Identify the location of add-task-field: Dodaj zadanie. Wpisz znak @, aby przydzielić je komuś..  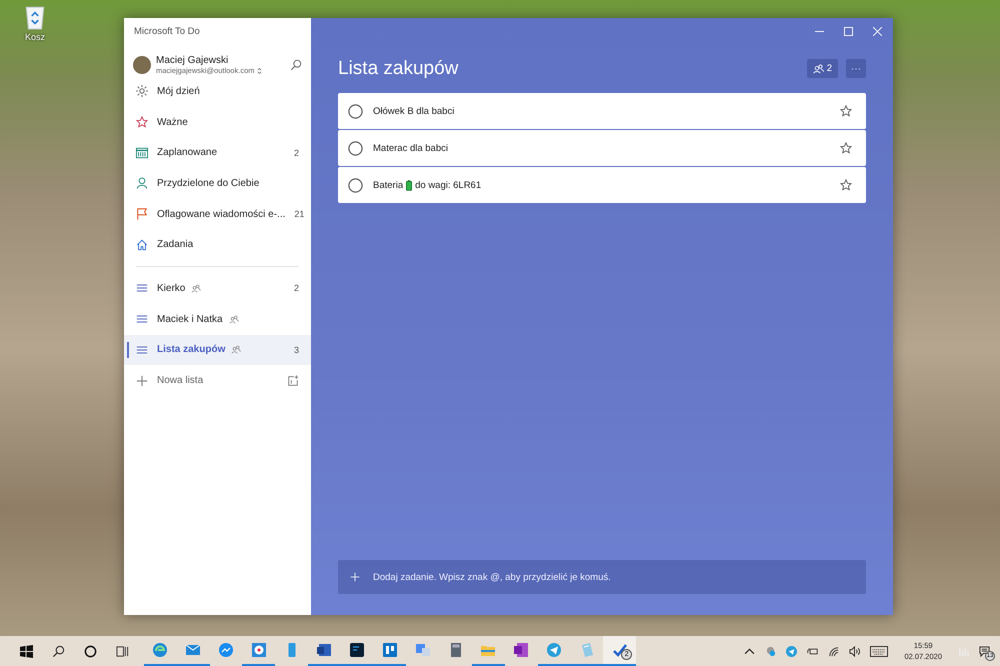
(602, 577).